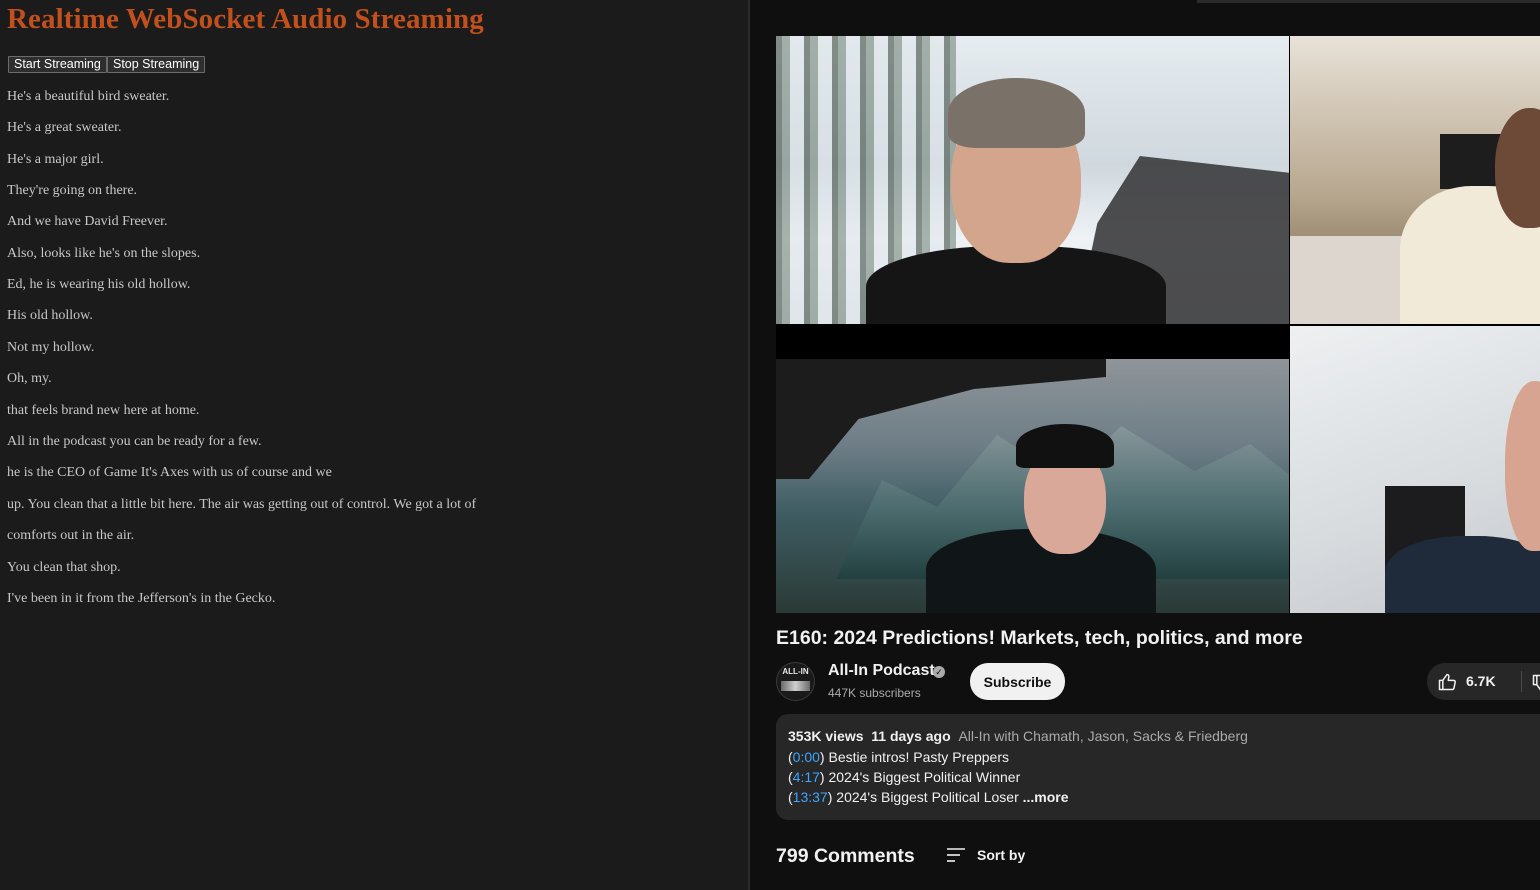 The height and width of the screenshot is (890, 1540). Describe the element at coordinates (1350, 280) in the screenshot. I see `couch` at that location.